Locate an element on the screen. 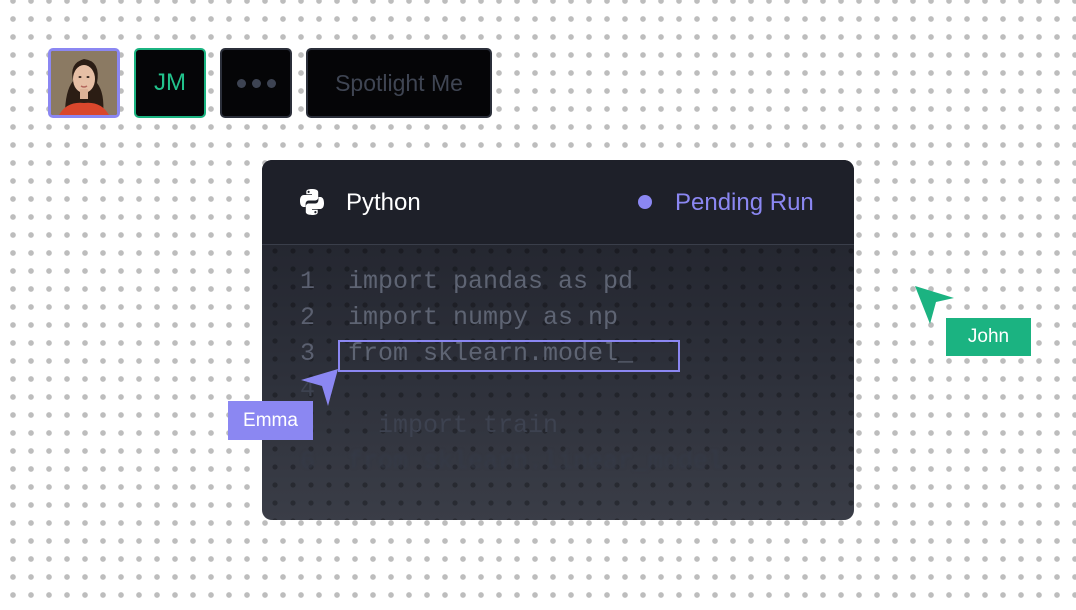 This screenshot has width=1076, height=610. participant-toolbar: JM Spotlight Me is located at coordinates (270, 83).